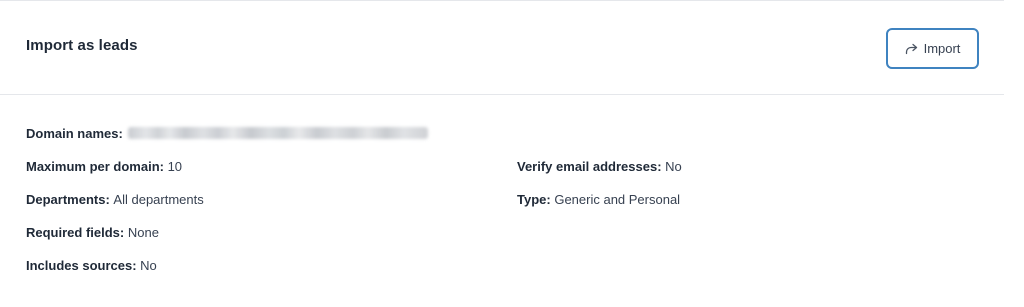 This screenshot has height=307, width=1024. Describe the element at coordinates (77, 232) in the screenshot. I see `required-fields-label: Required fields:` at that location.